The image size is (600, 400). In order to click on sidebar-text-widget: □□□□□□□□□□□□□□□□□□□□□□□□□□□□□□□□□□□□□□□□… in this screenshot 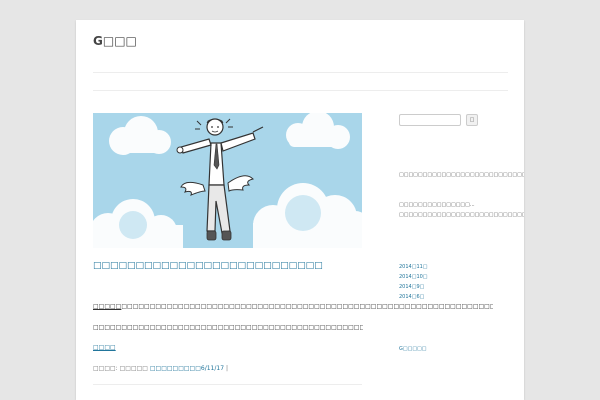, I will do `click(461, 175)`.